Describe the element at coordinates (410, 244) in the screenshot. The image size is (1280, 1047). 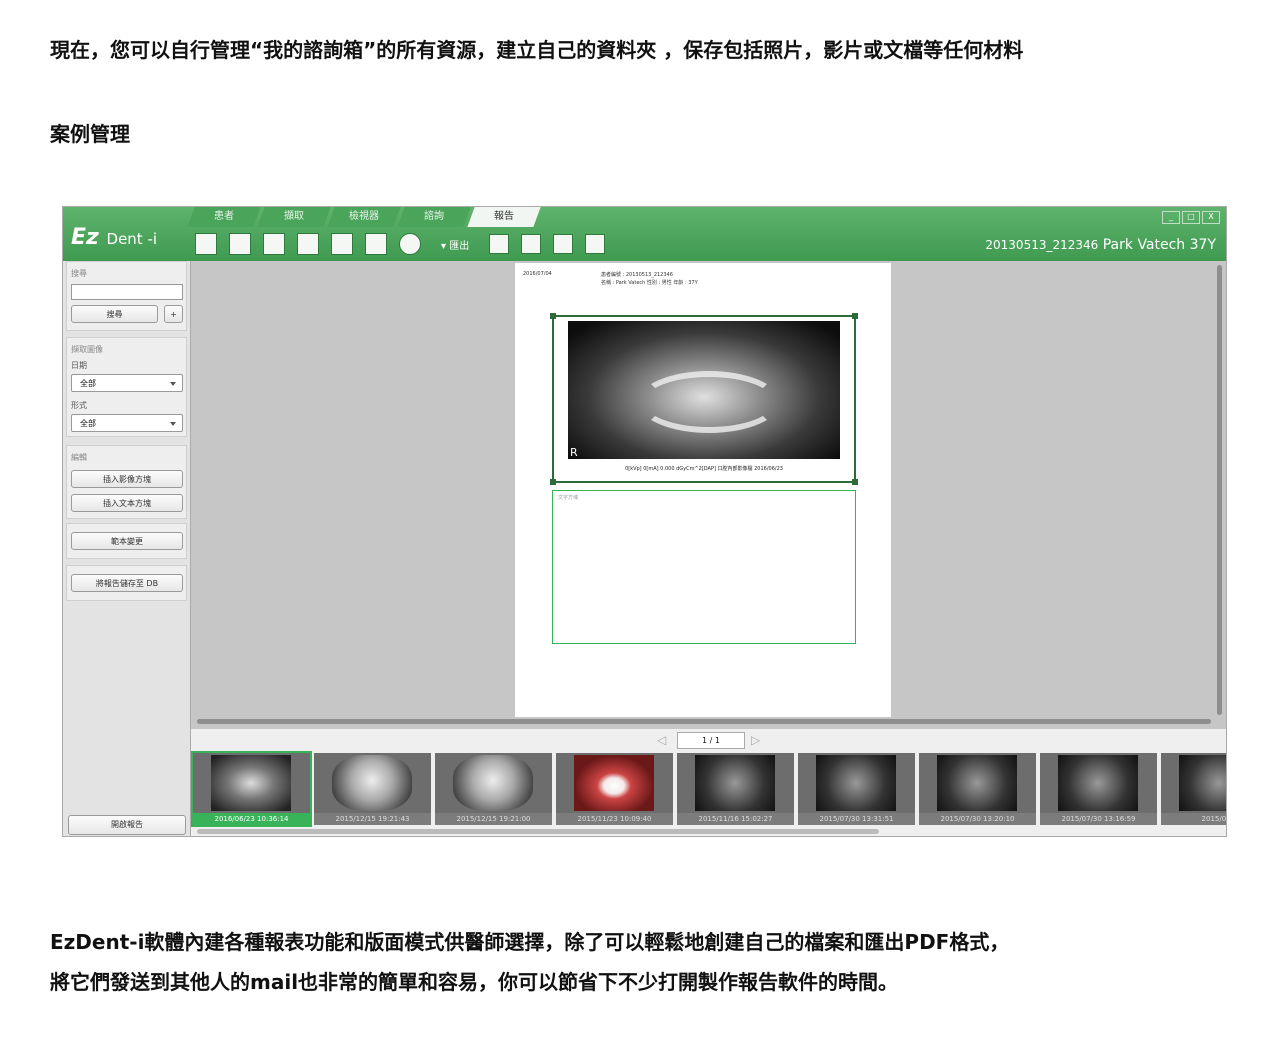
I see `zoom-icon` at that location.